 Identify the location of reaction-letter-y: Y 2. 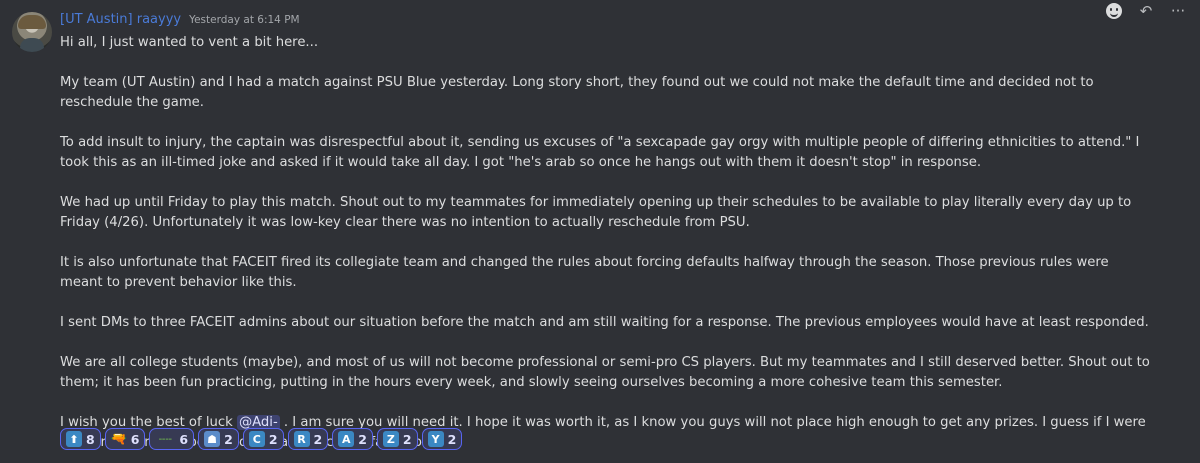
(442, 439).